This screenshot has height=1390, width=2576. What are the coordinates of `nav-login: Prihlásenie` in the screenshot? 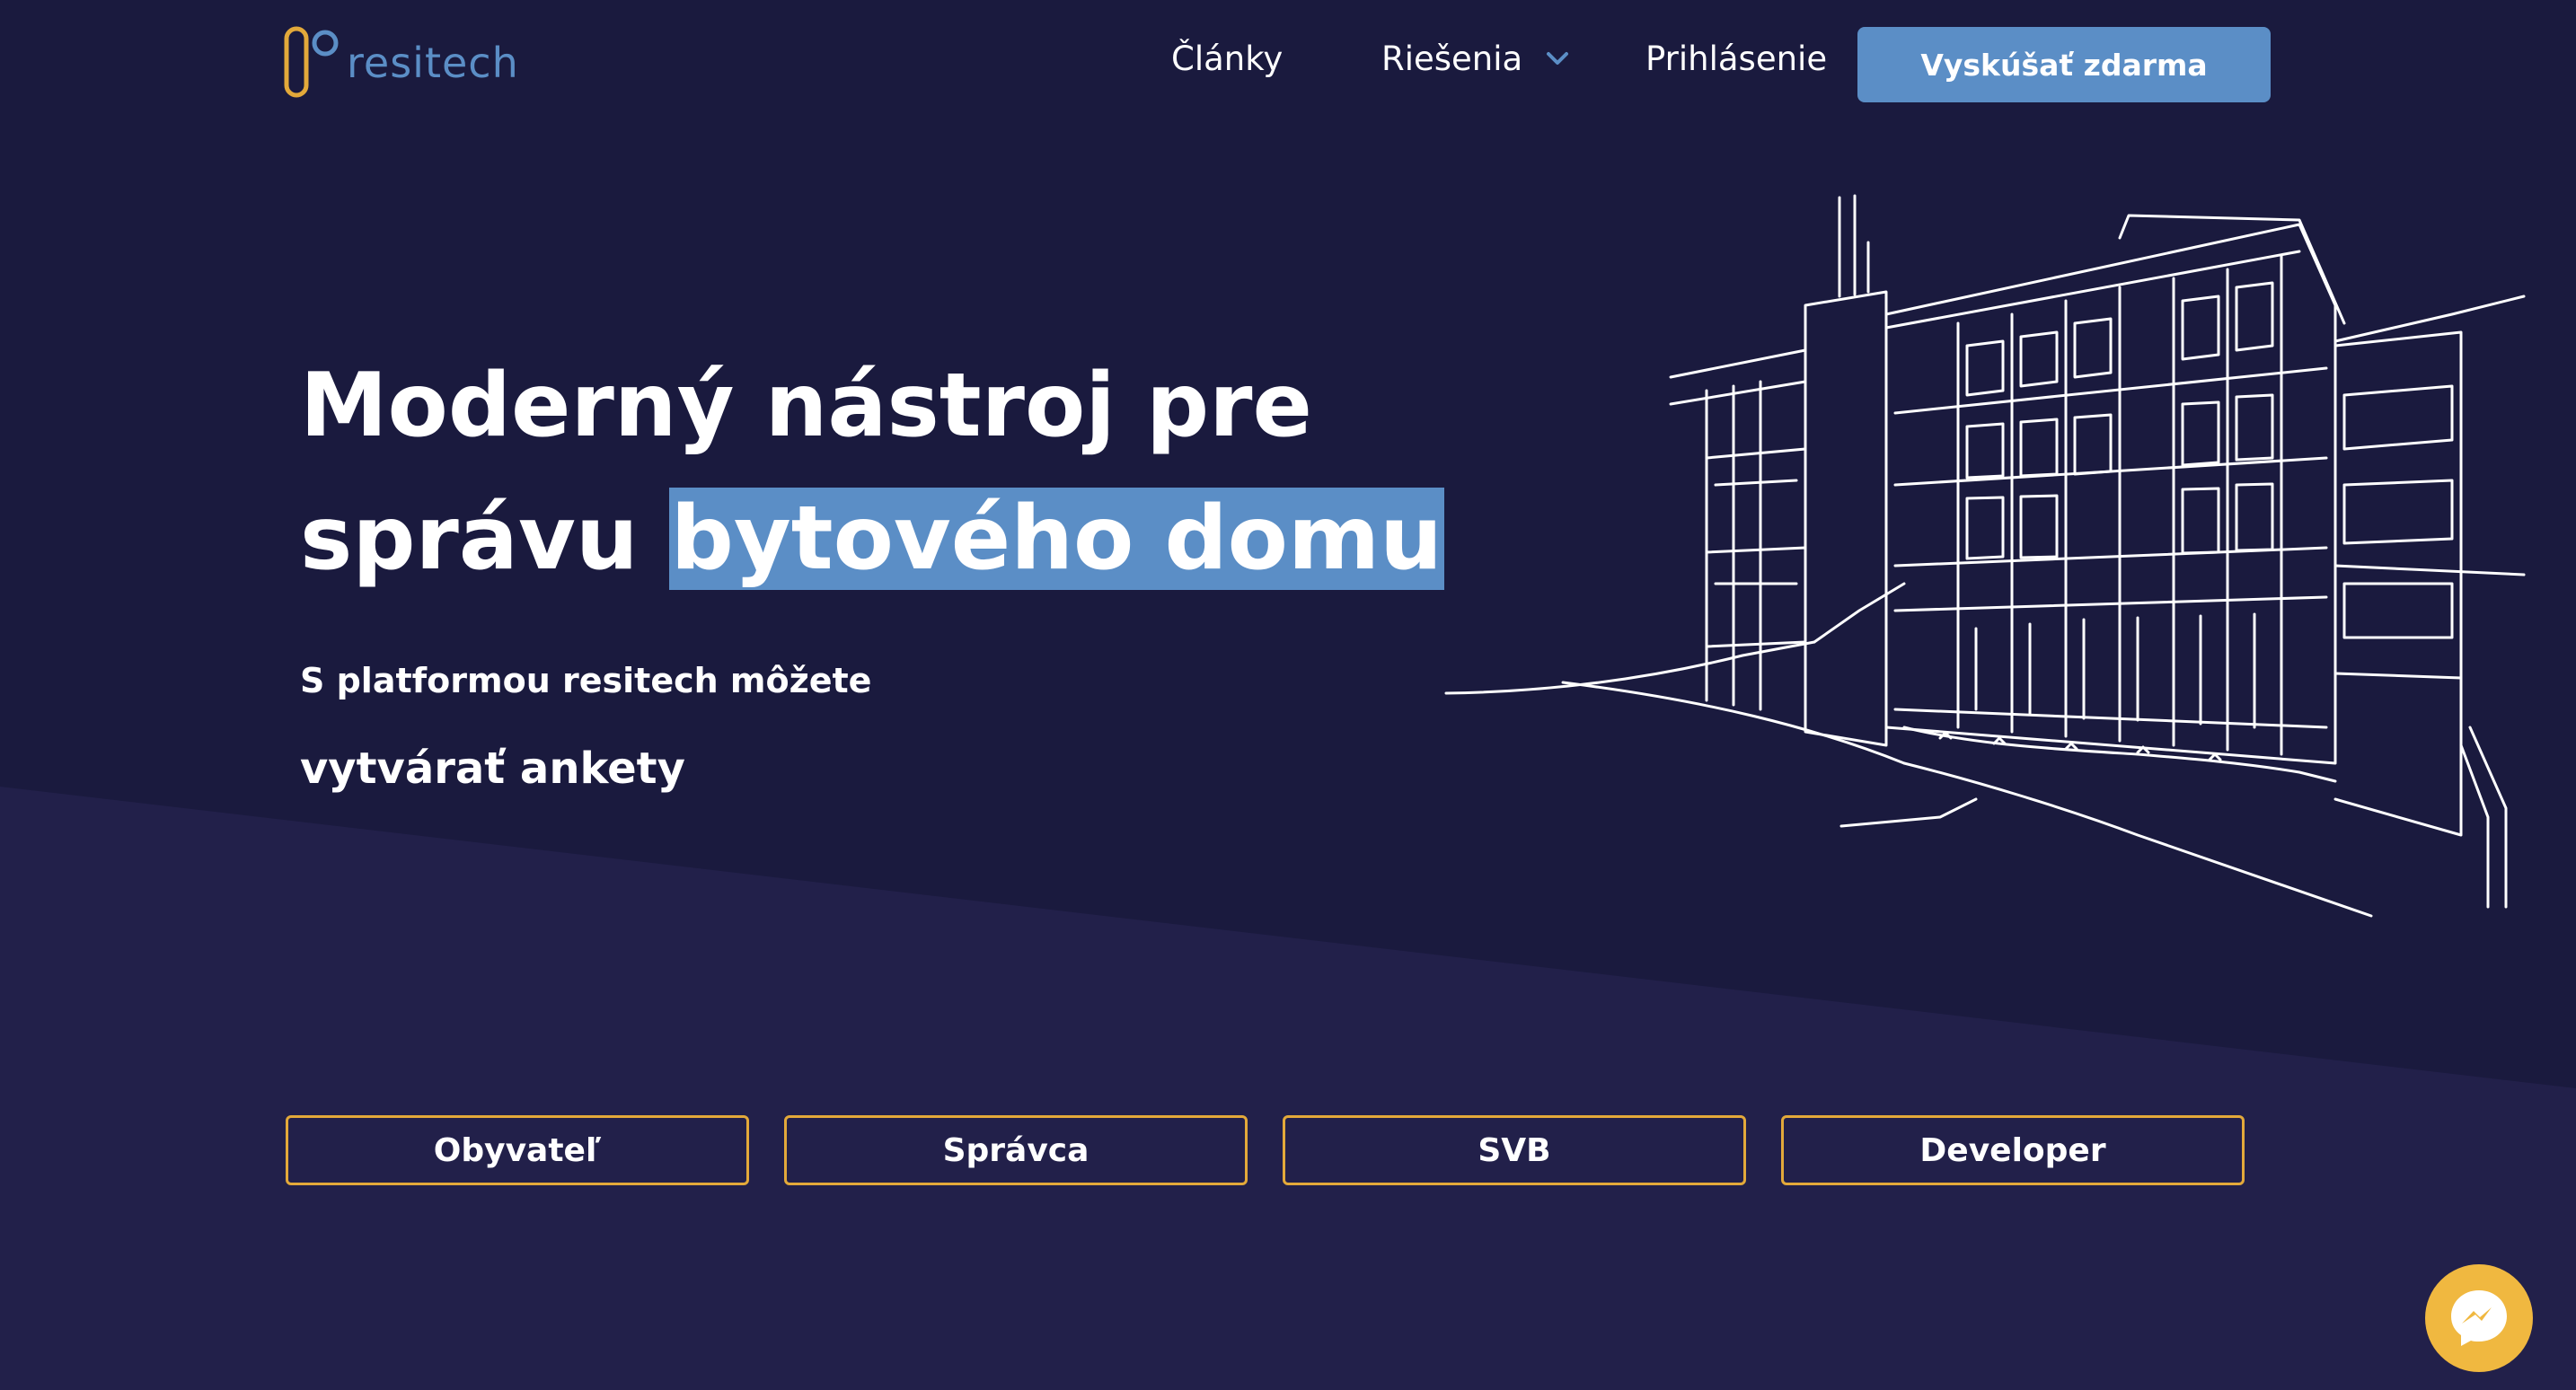 It's located at (1736, 59).